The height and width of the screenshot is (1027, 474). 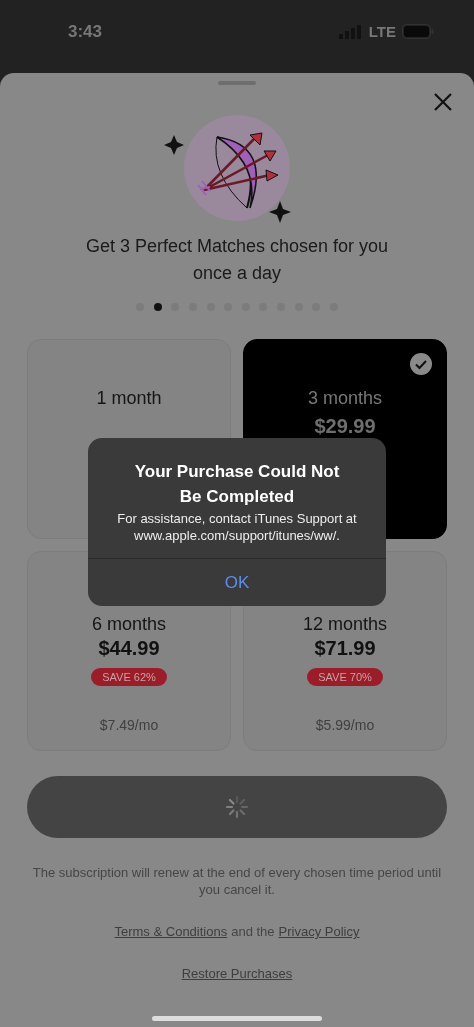 What do you see at coordinates (129, 677) in the screenshot?
I see `discount-badge: SAVE 62%` at bounding box center [129, 677].